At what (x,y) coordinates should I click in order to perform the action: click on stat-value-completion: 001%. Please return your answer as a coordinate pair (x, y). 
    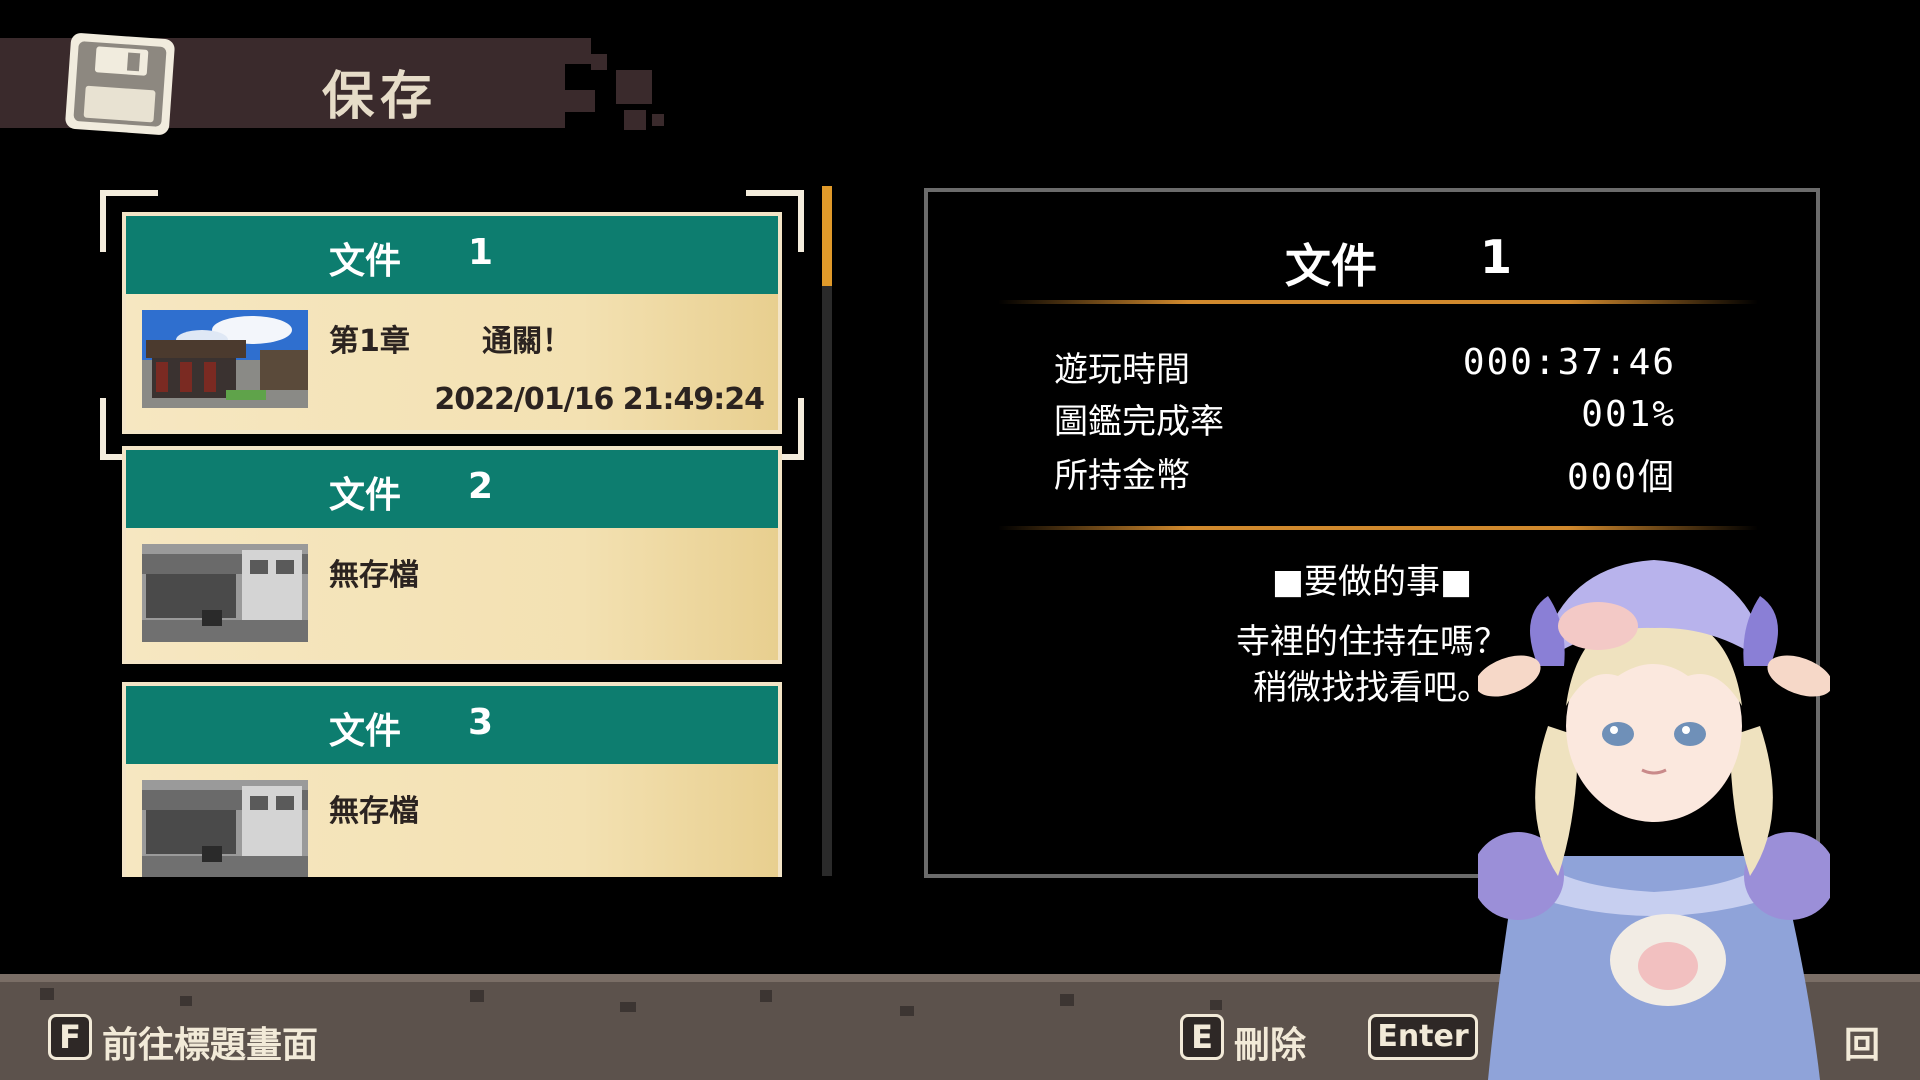
    Looking at the image, I should click on (1628, 414).